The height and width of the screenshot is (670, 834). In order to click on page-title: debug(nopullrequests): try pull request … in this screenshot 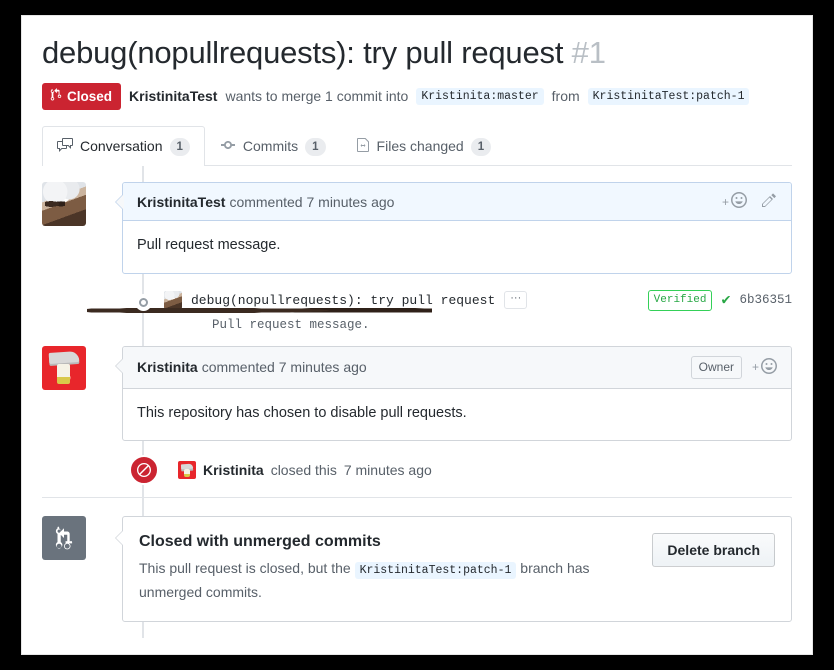, I will do `click(417, 52)`.